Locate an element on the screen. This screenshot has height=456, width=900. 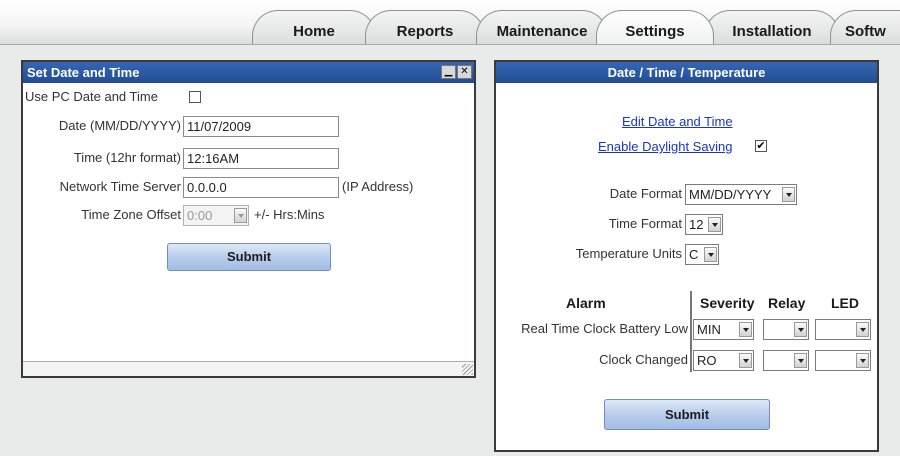
tab-home-label: Home is located at coordinates (314, 31).